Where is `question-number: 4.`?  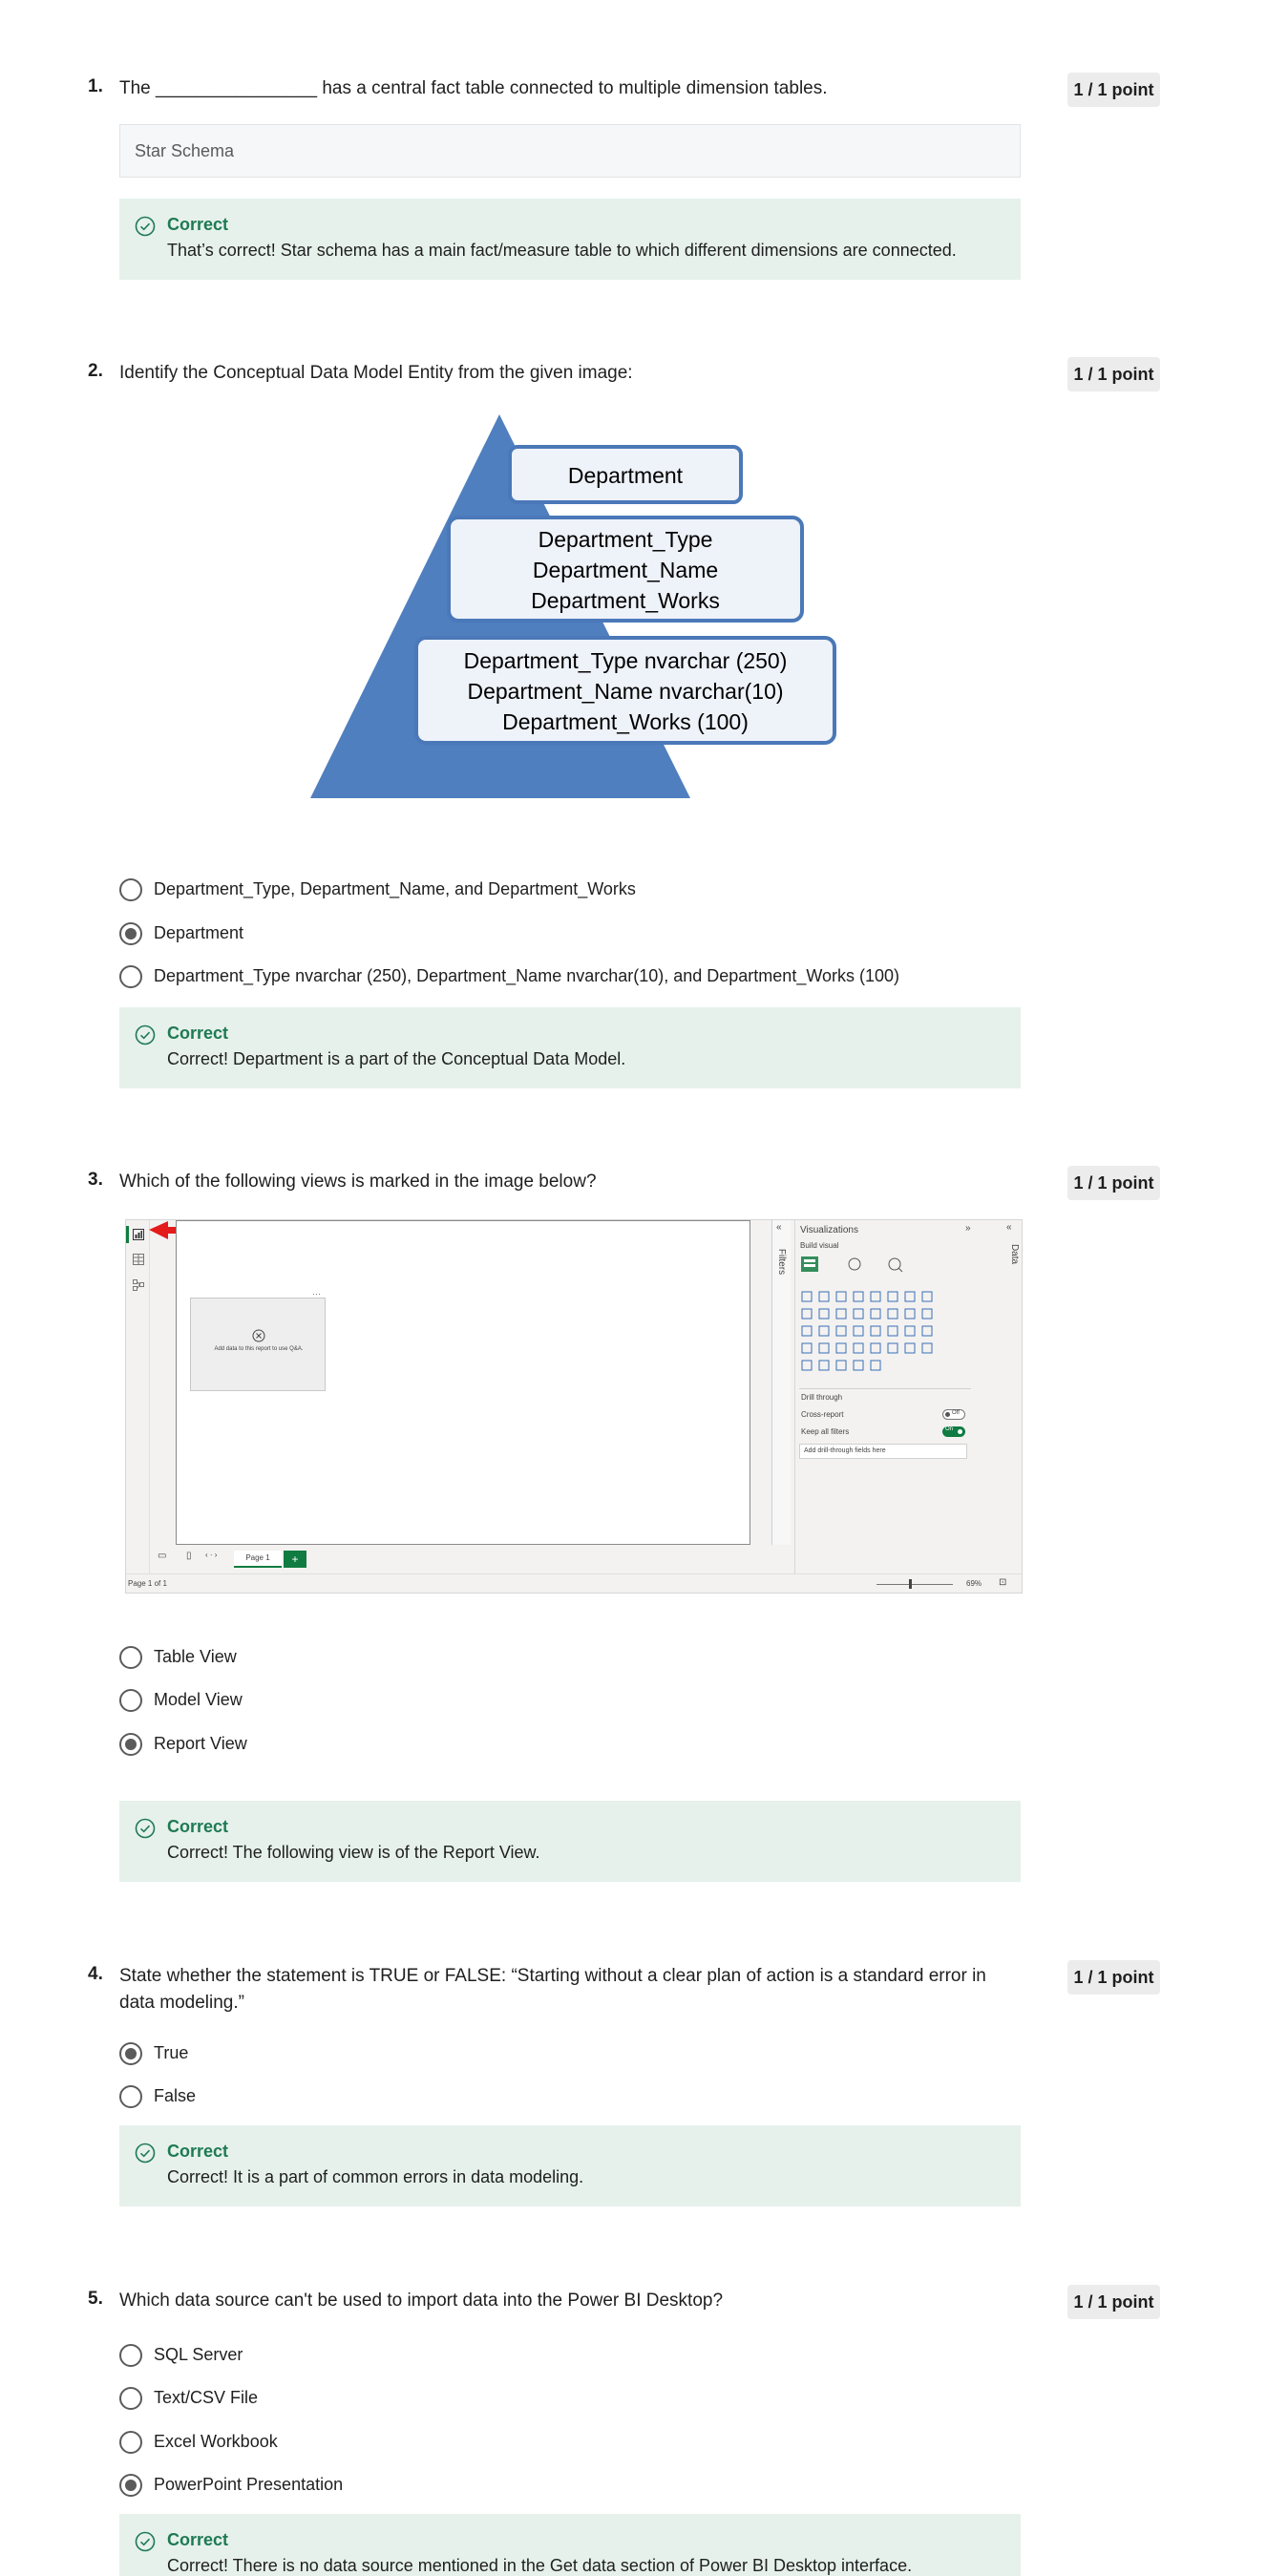
question-number: 4. is located at coordinates (95, 1974).